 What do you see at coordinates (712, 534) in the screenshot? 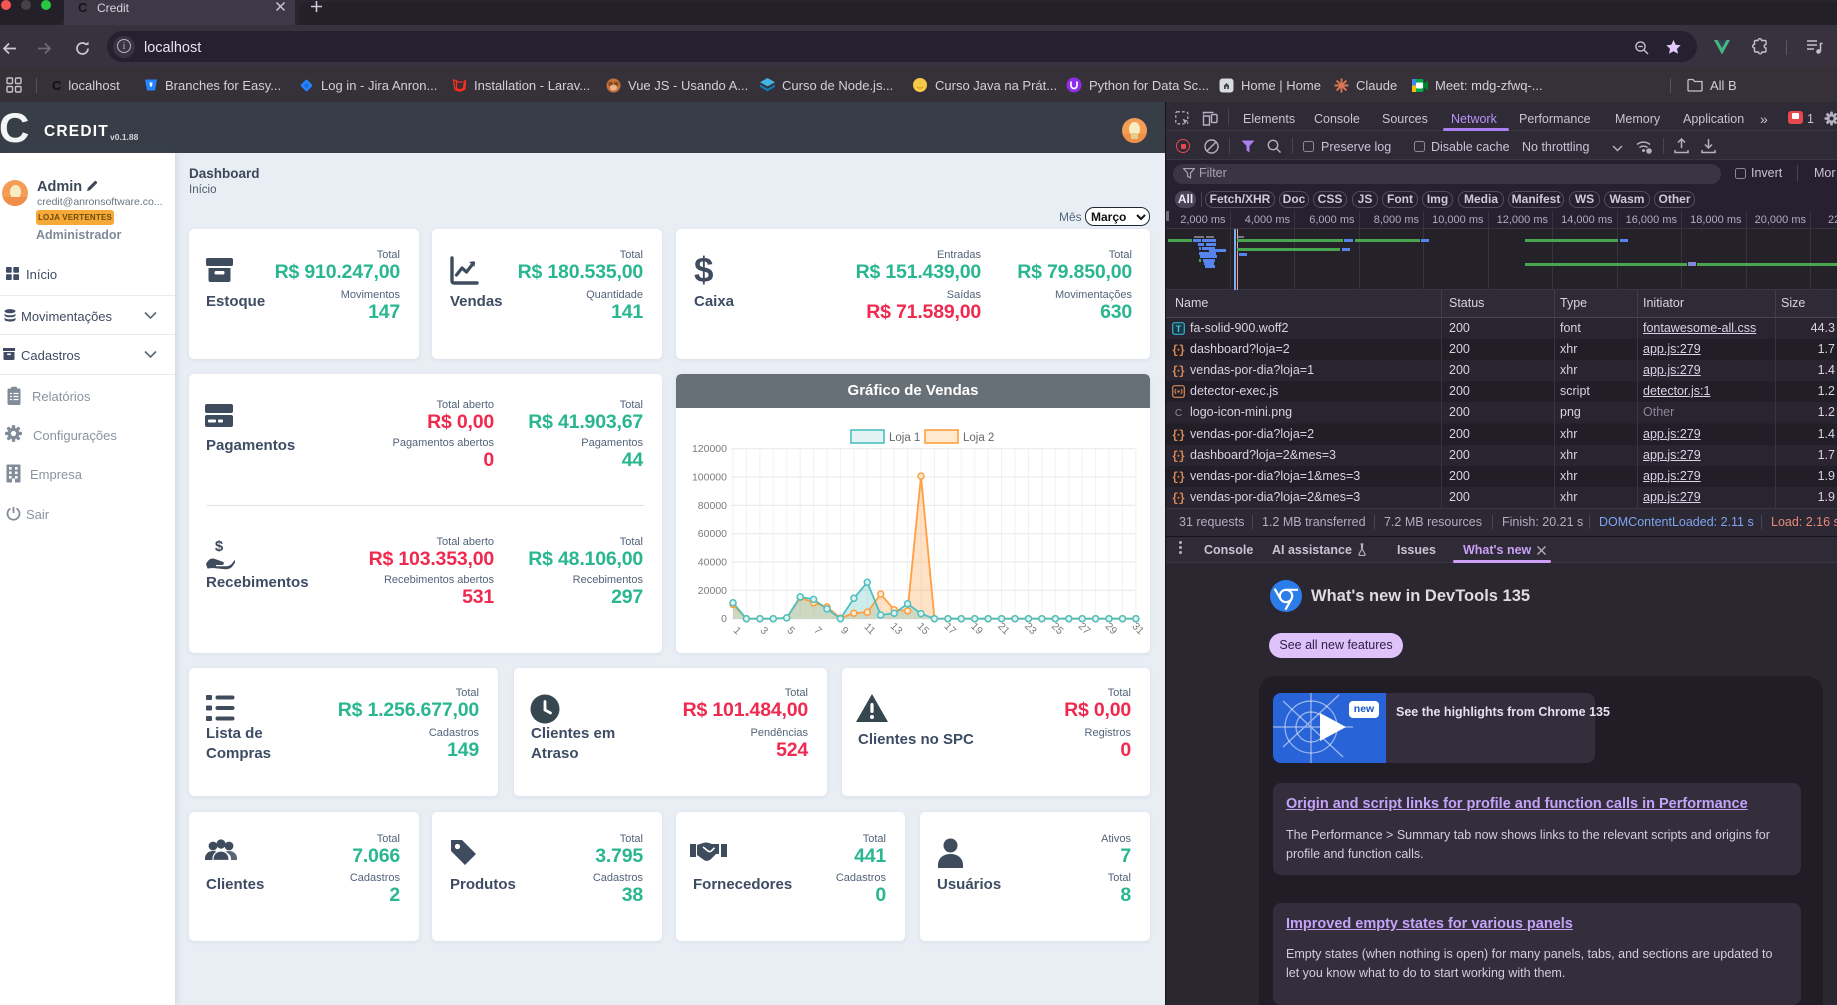
I see `svg-text: 60000` at bounding box center [712, 534].